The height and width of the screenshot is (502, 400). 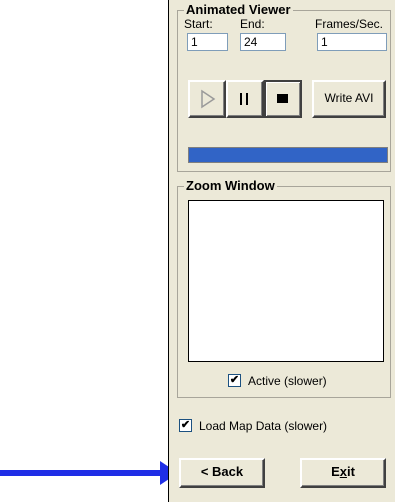 I want to click on active-checkbox: ✔, so click(x=234, y=380).